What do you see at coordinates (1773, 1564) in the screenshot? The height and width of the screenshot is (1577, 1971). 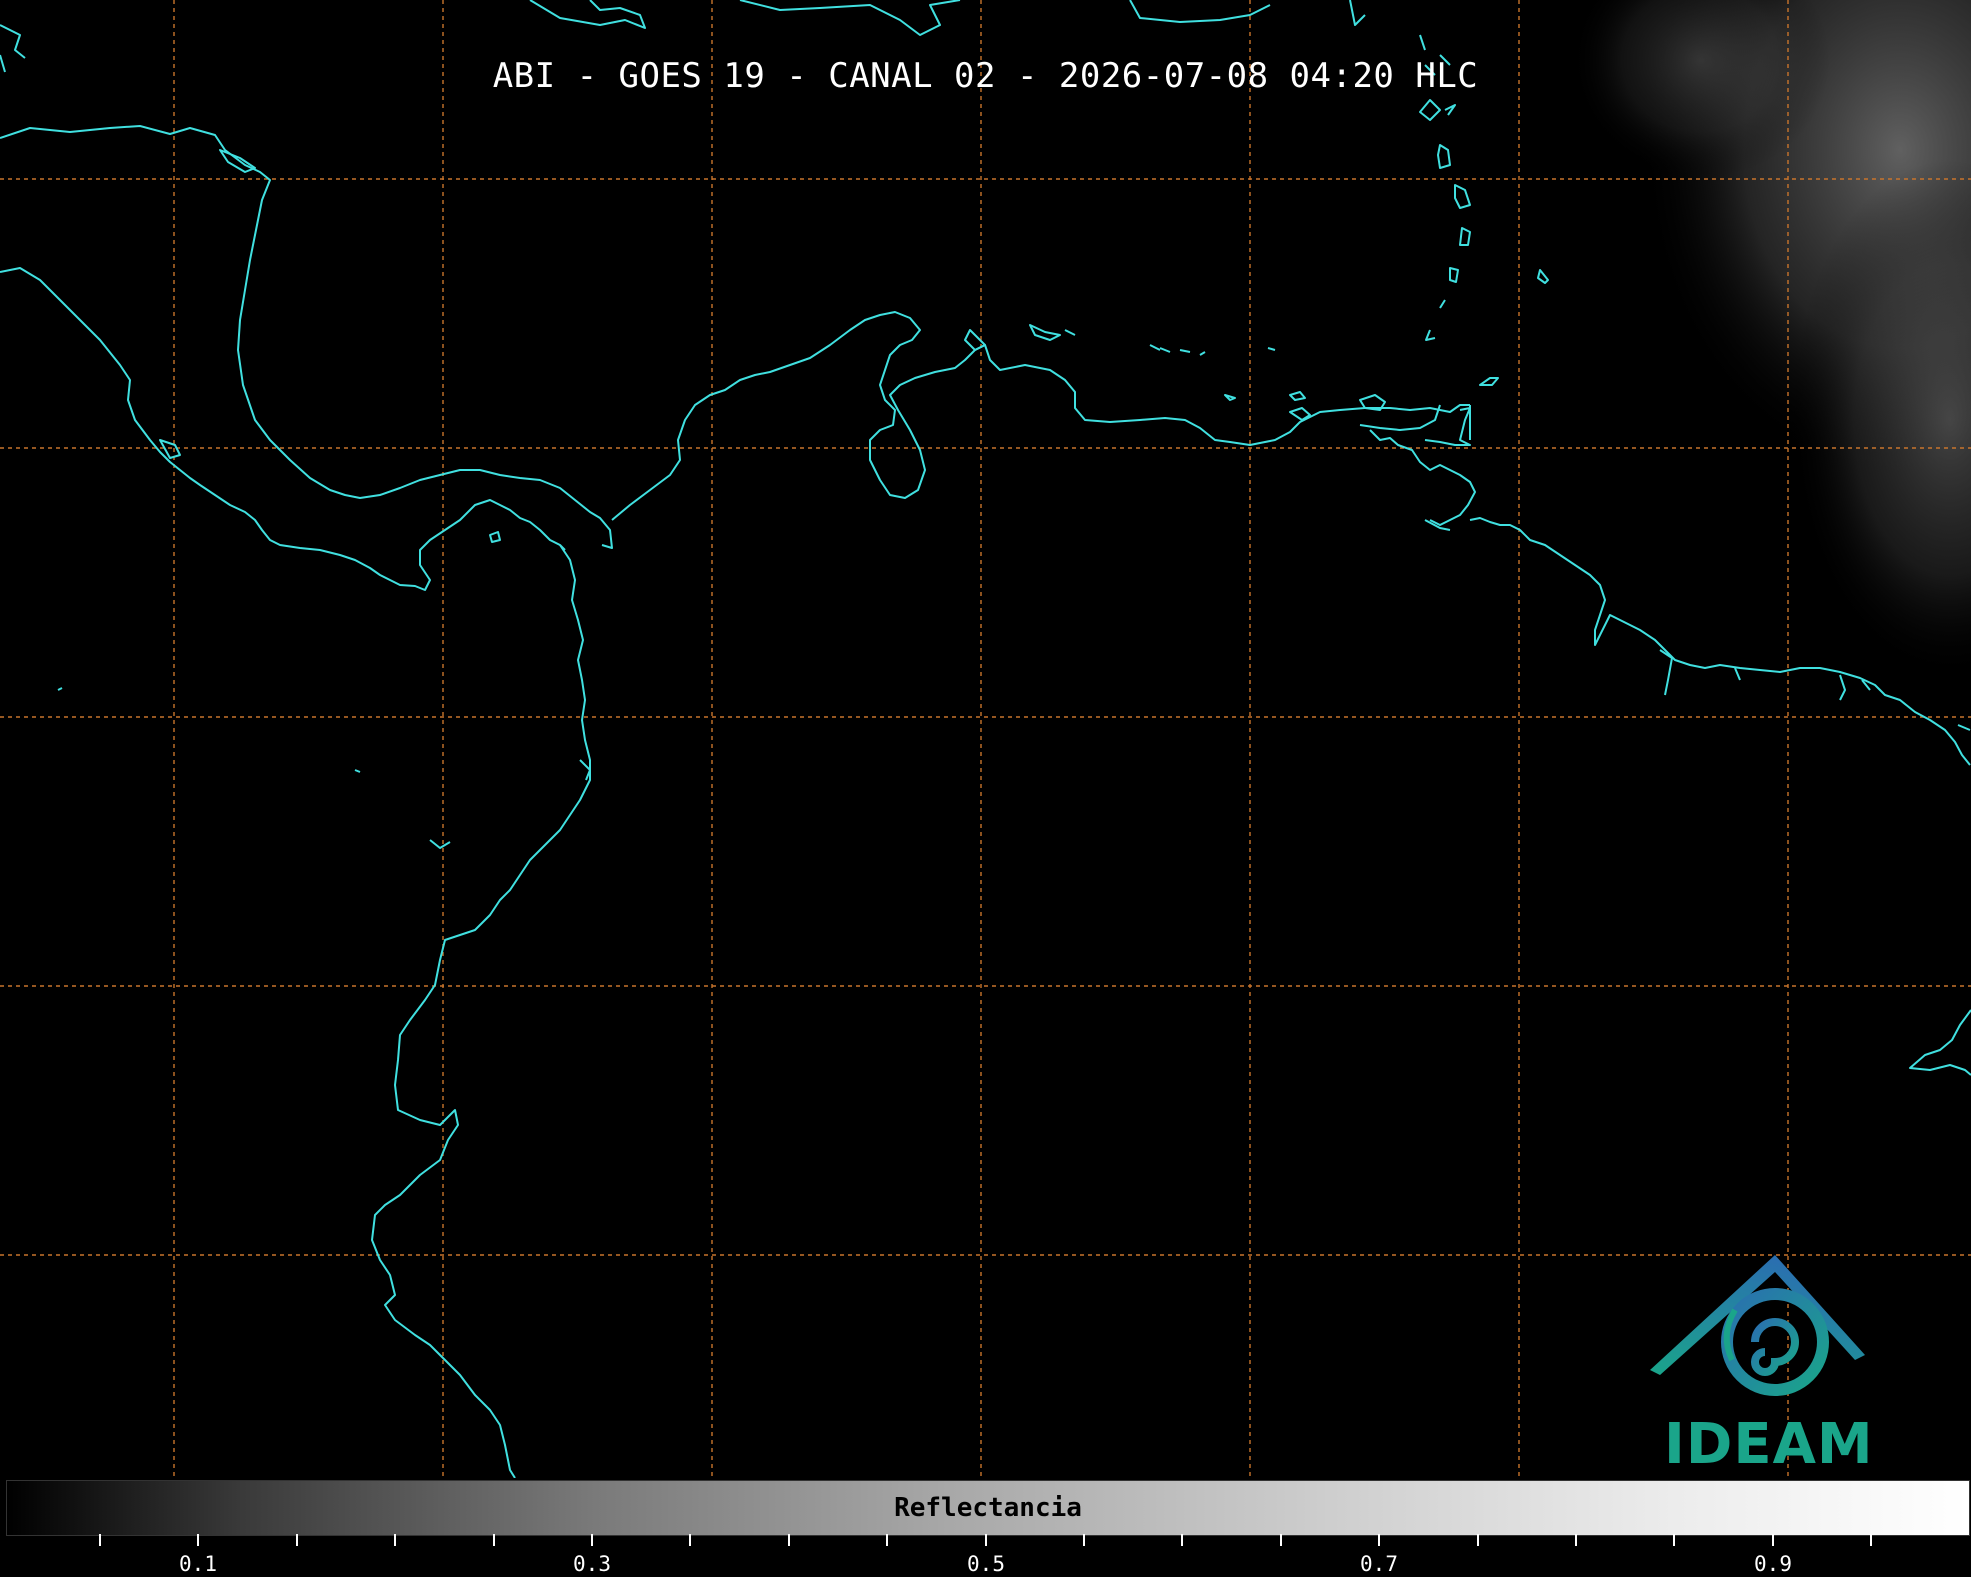 I see `tick-label: 0.9` at bounding box center [1773, 1564].